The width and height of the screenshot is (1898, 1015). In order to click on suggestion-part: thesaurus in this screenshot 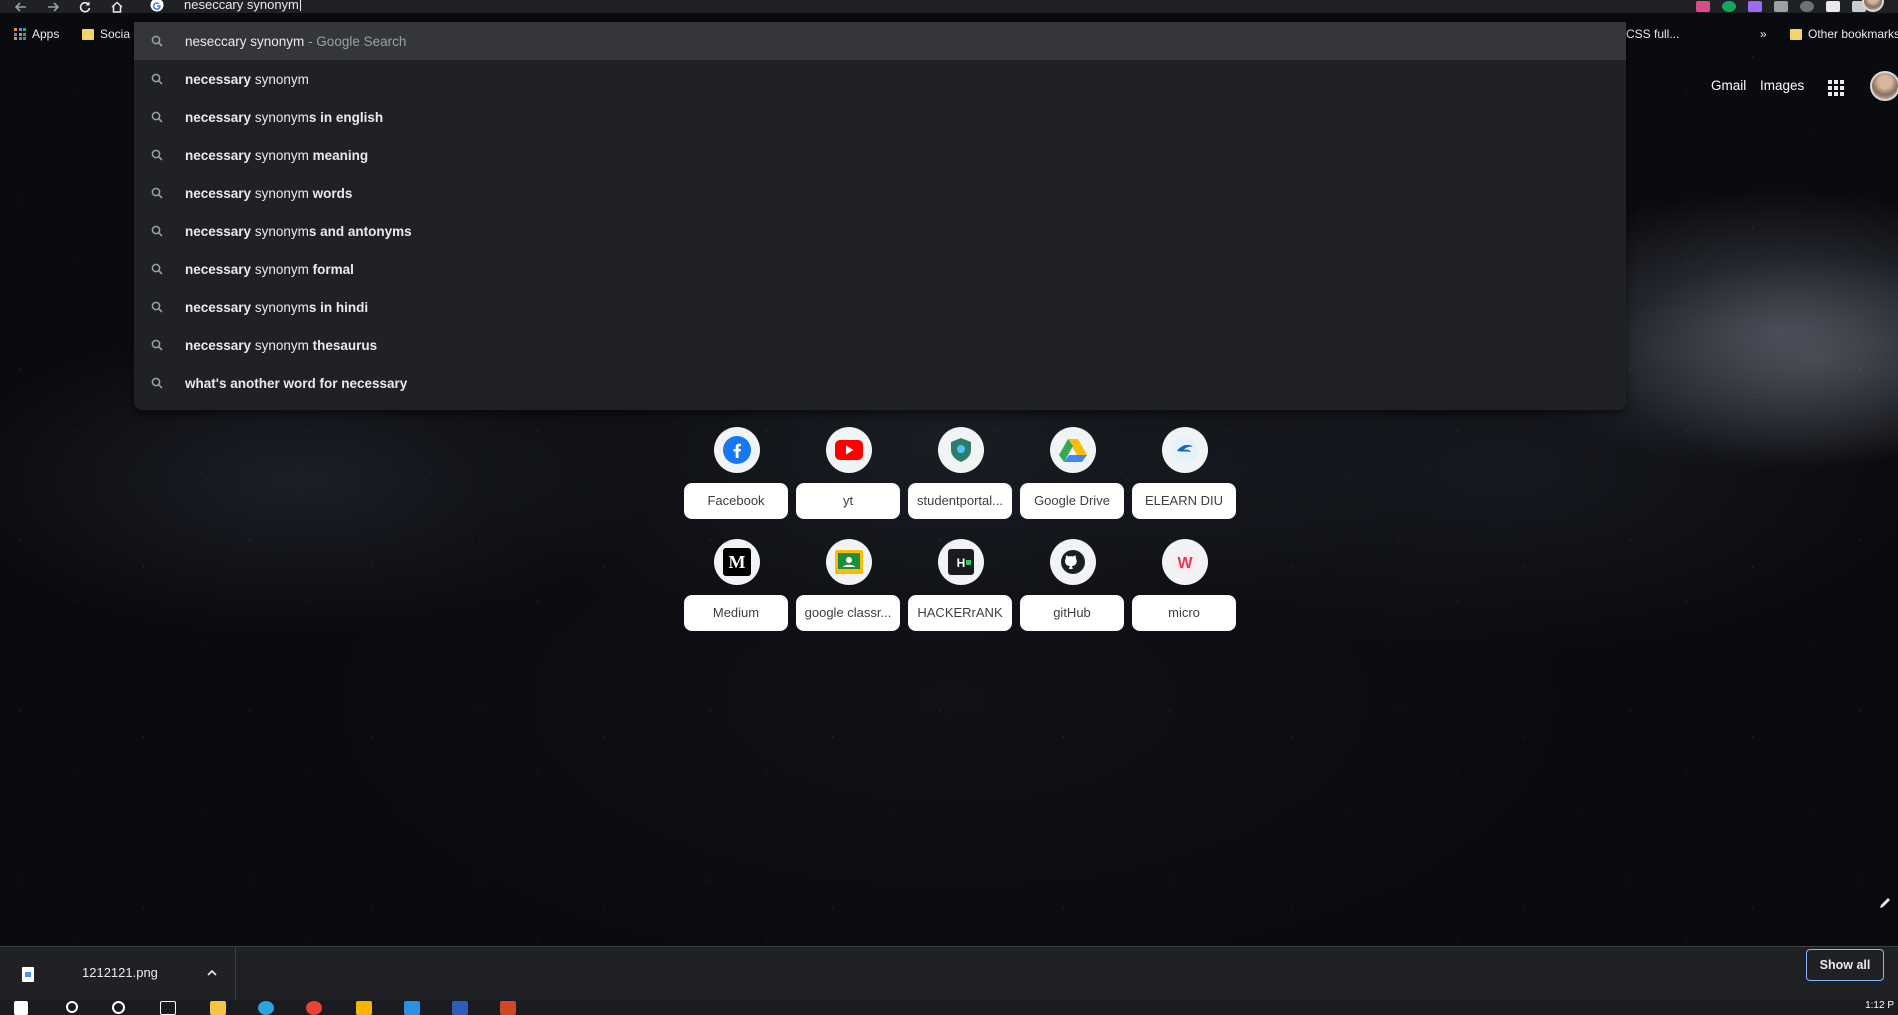, I will do `click(345, 345)`.